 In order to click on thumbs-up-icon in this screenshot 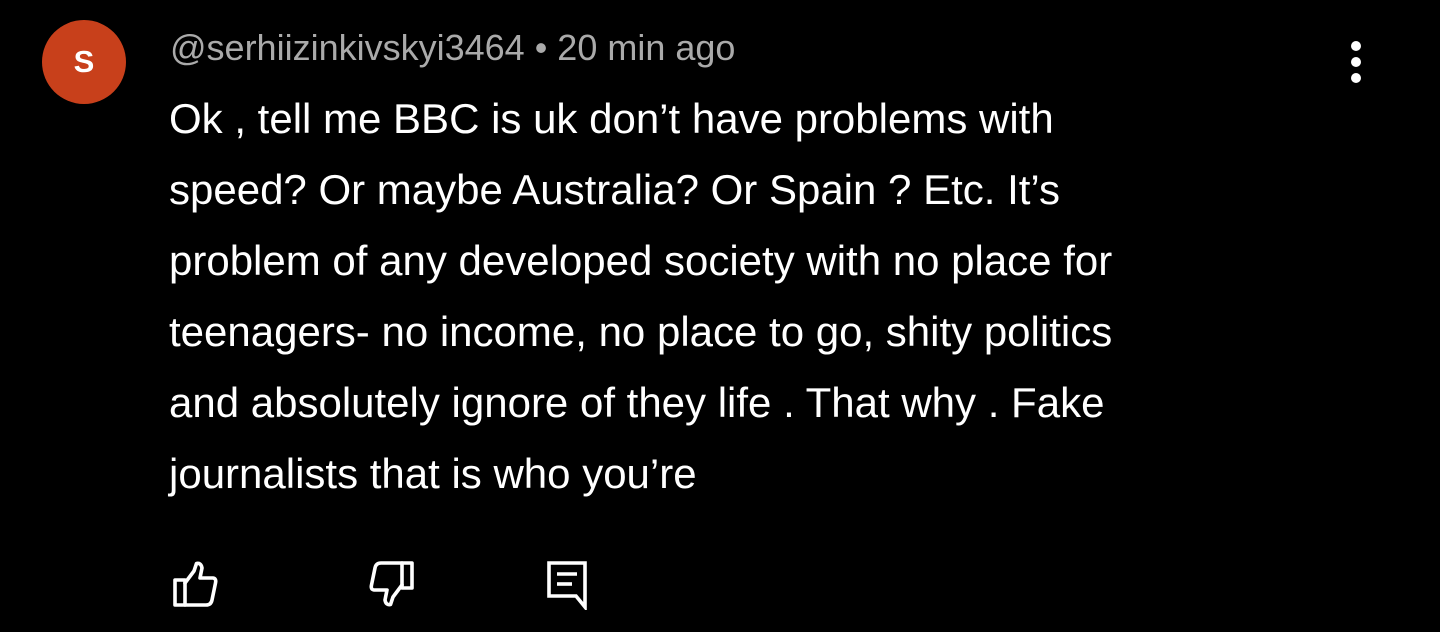, I will do `click(195, 584)`.